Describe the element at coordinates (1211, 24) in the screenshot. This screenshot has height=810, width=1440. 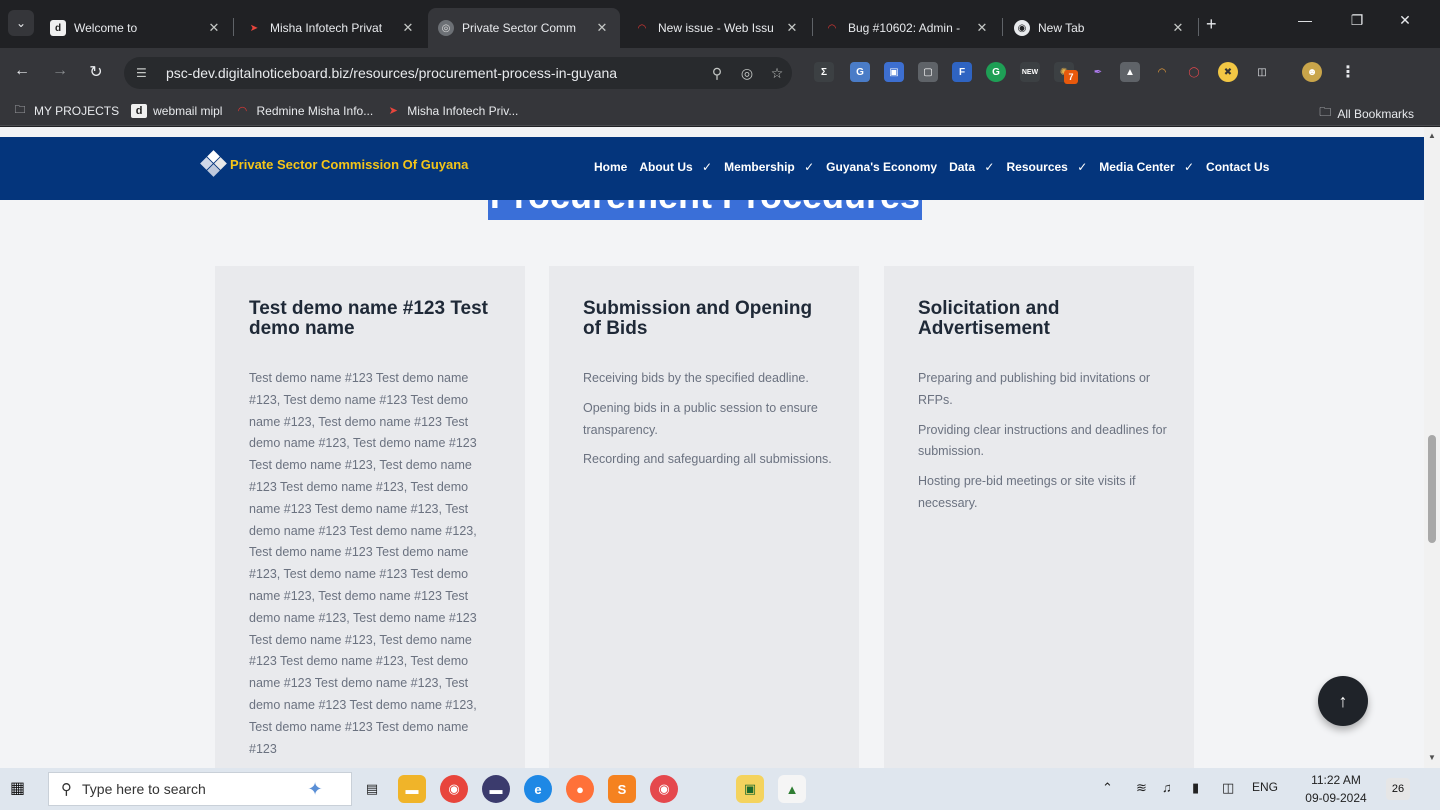
I see `new-tab-plus-icon: +` at that location.